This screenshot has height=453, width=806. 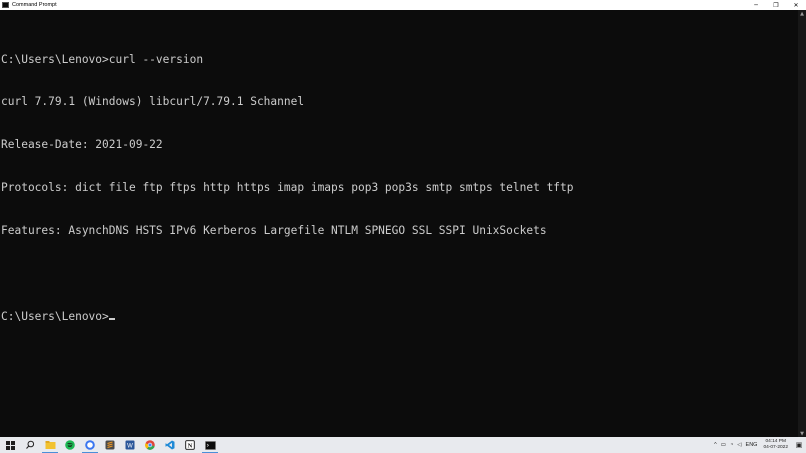 I want to click on window-controls: ─ ❐ ✕, so click(x=776, y=5).